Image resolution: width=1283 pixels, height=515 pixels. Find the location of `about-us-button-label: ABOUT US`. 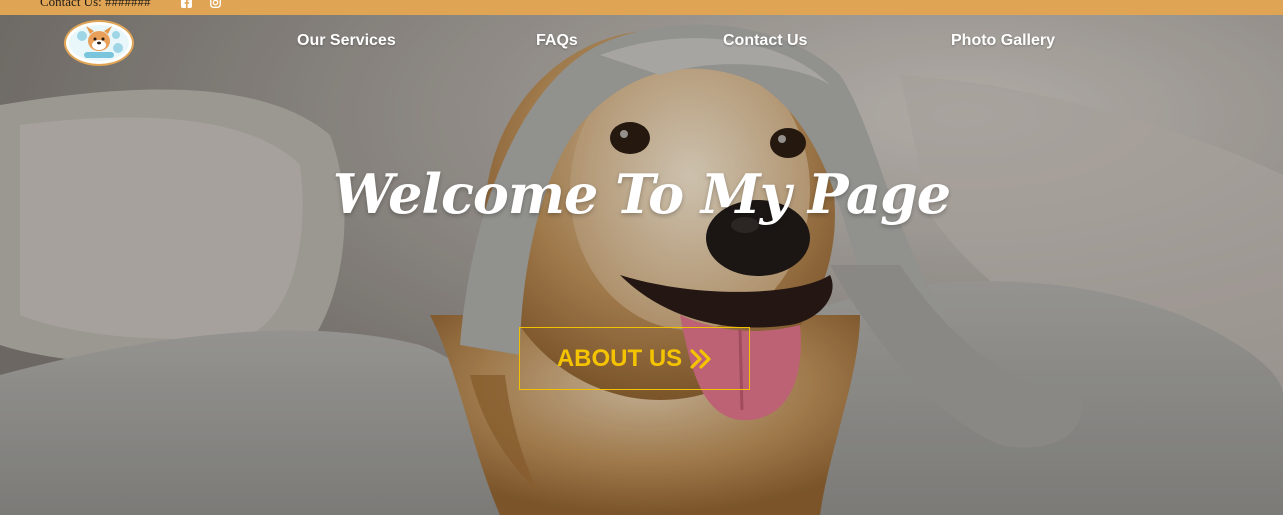

about-us-button-label: ABOUT US is located at coordinates (619, 358).